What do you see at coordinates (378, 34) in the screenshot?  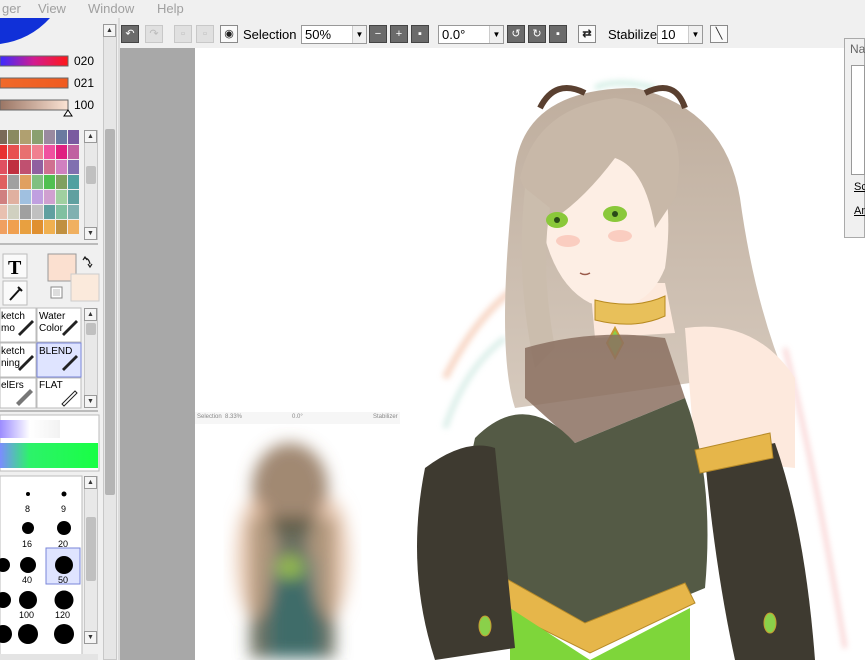 I see `zoom-out-button: −` at bounding box center [378, 34].